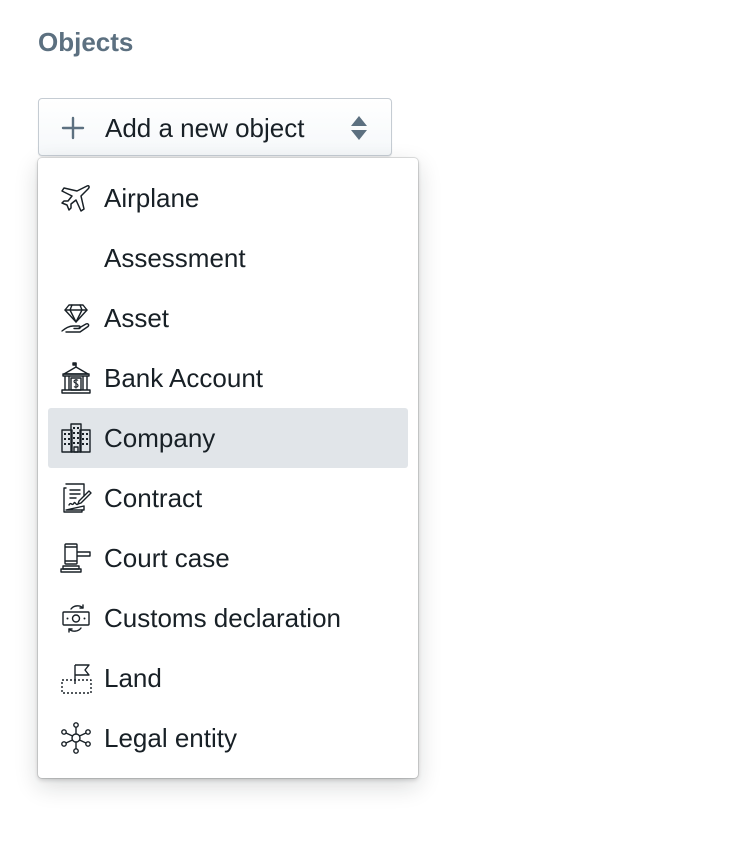  I want to click on menu-item-label: Airplane, so click(152, 198).